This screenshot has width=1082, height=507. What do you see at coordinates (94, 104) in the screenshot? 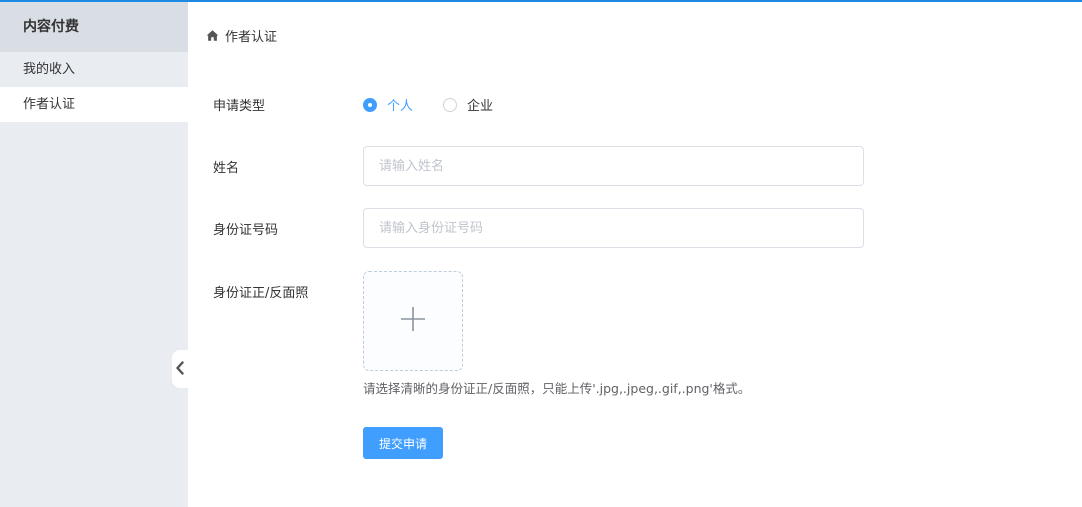
I see `sidebar-item-author-verification: 作者认证` at bounding box center [94, 104].